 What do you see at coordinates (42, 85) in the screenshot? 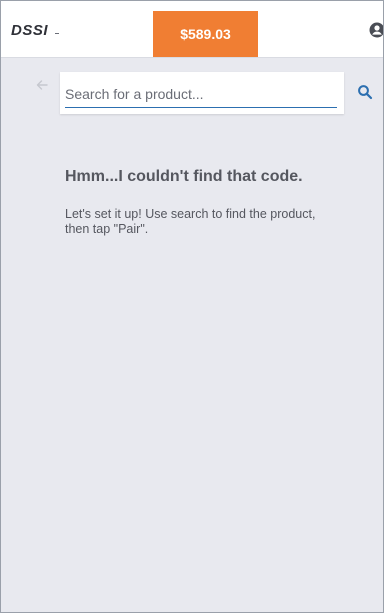
I see `arrow-left-icon` at bounding box center [42, 85].